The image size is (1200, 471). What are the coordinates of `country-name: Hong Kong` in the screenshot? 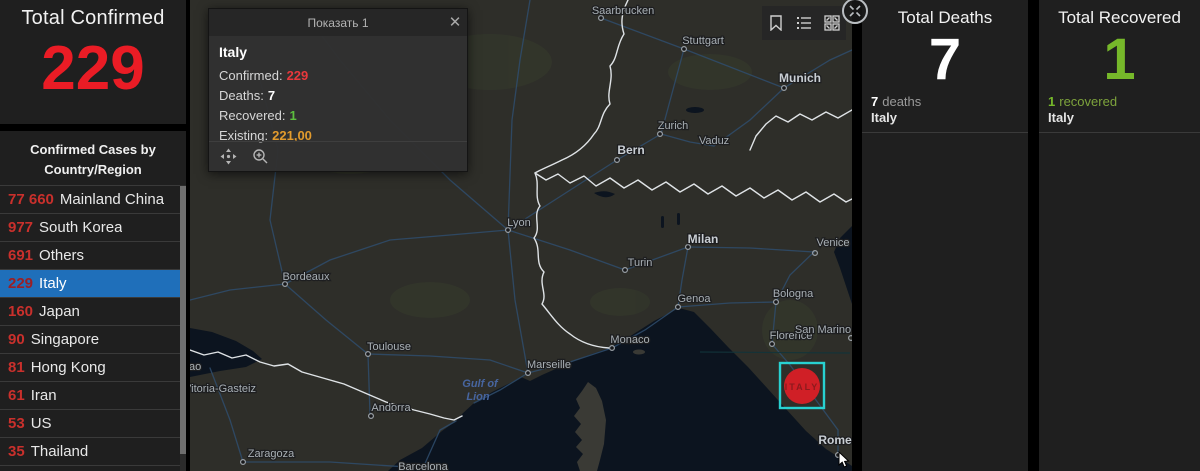 It's located at (68, 367).